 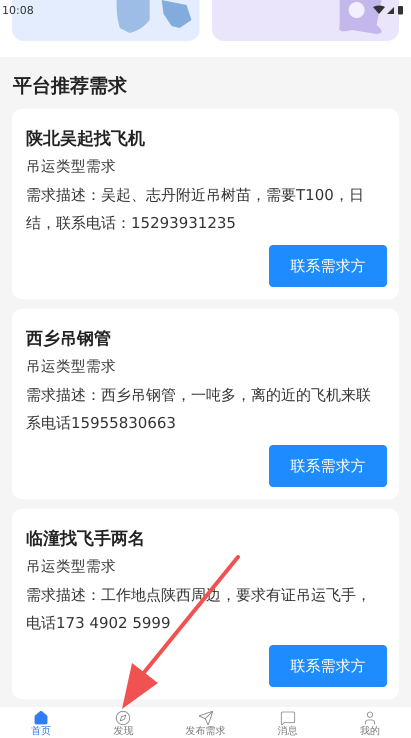 I want to click on demand-title: 陕北吴起找飞机, so click(x=86, y=139).